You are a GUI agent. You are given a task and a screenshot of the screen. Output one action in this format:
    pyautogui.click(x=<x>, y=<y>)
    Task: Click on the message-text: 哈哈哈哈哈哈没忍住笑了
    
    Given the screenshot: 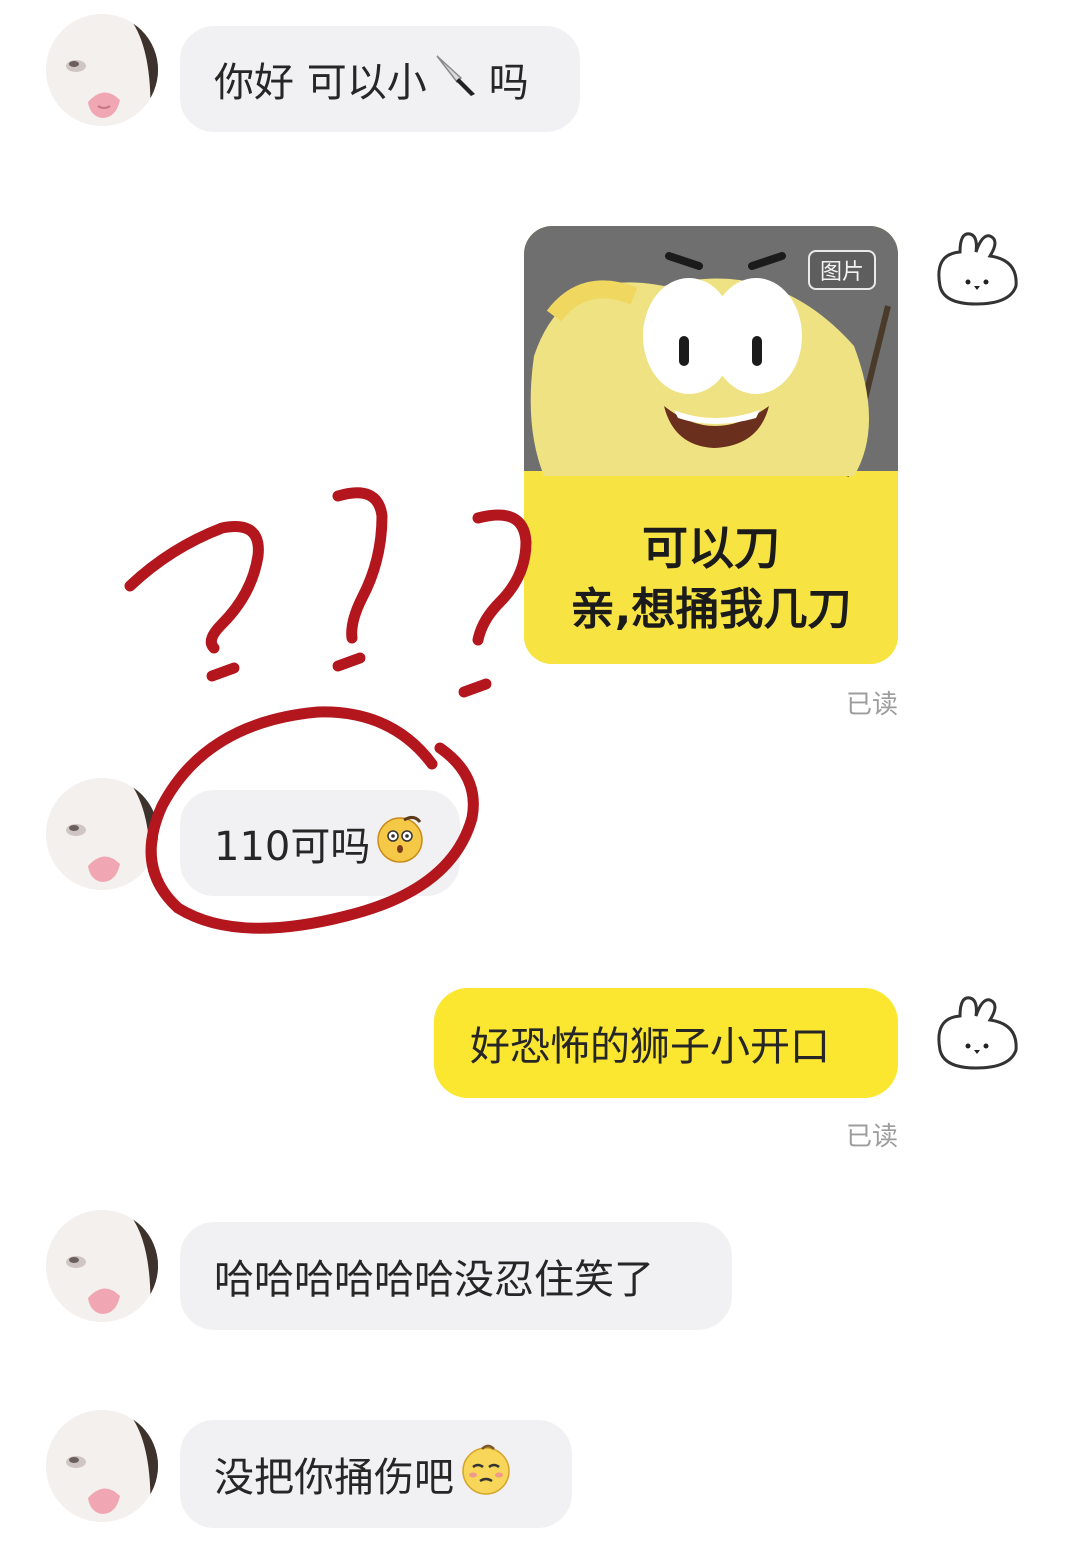 What is the action you would take?
    pyautogui.click(x=434, y=1280)
    